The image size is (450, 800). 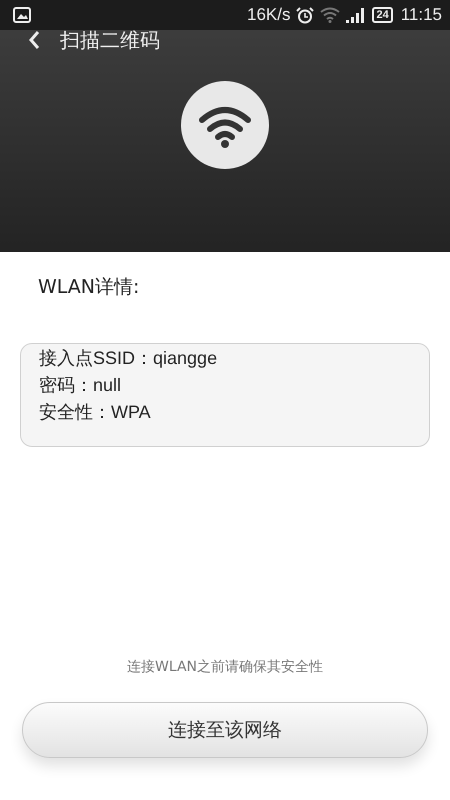 What do you see at coordinates (128, 358) in the screenshot?
I see `detail-line: 接入点SSID：qiangge` at bounding box center [128, 358].